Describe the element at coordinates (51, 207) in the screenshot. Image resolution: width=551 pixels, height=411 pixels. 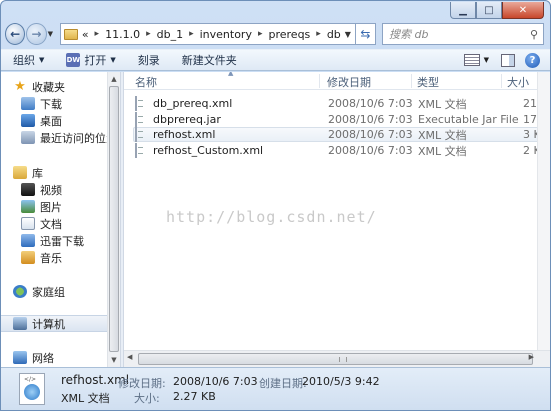
I see `nav-item-label: 图片` at that location.